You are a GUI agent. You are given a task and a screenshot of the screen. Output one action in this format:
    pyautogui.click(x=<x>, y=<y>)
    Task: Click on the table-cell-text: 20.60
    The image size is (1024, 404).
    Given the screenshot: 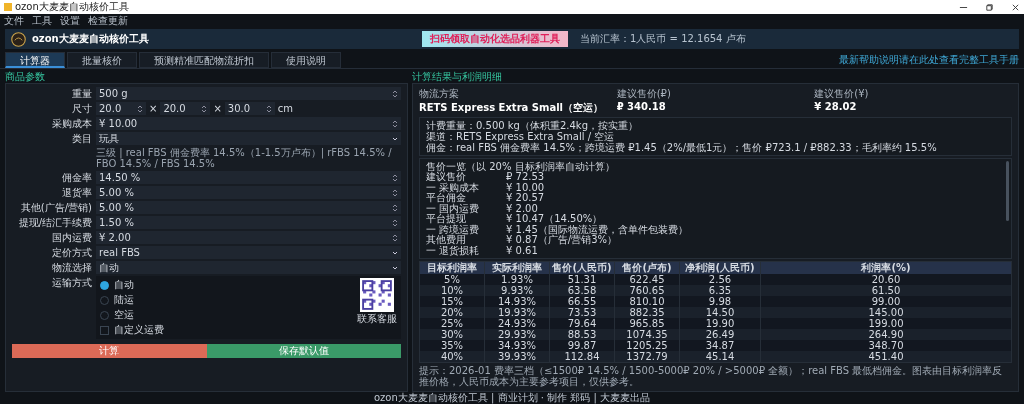 What is the action you would take?
    pyautogui.click(x=886, y=279)
    